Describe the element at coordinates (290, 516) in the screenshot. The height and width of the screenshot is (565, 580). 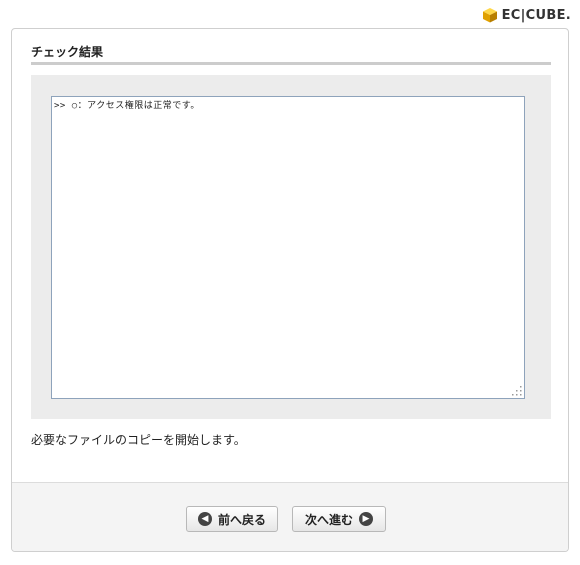
I see `button-bar: ◀ 前へ戻る 次へ進む ▶` at that location.